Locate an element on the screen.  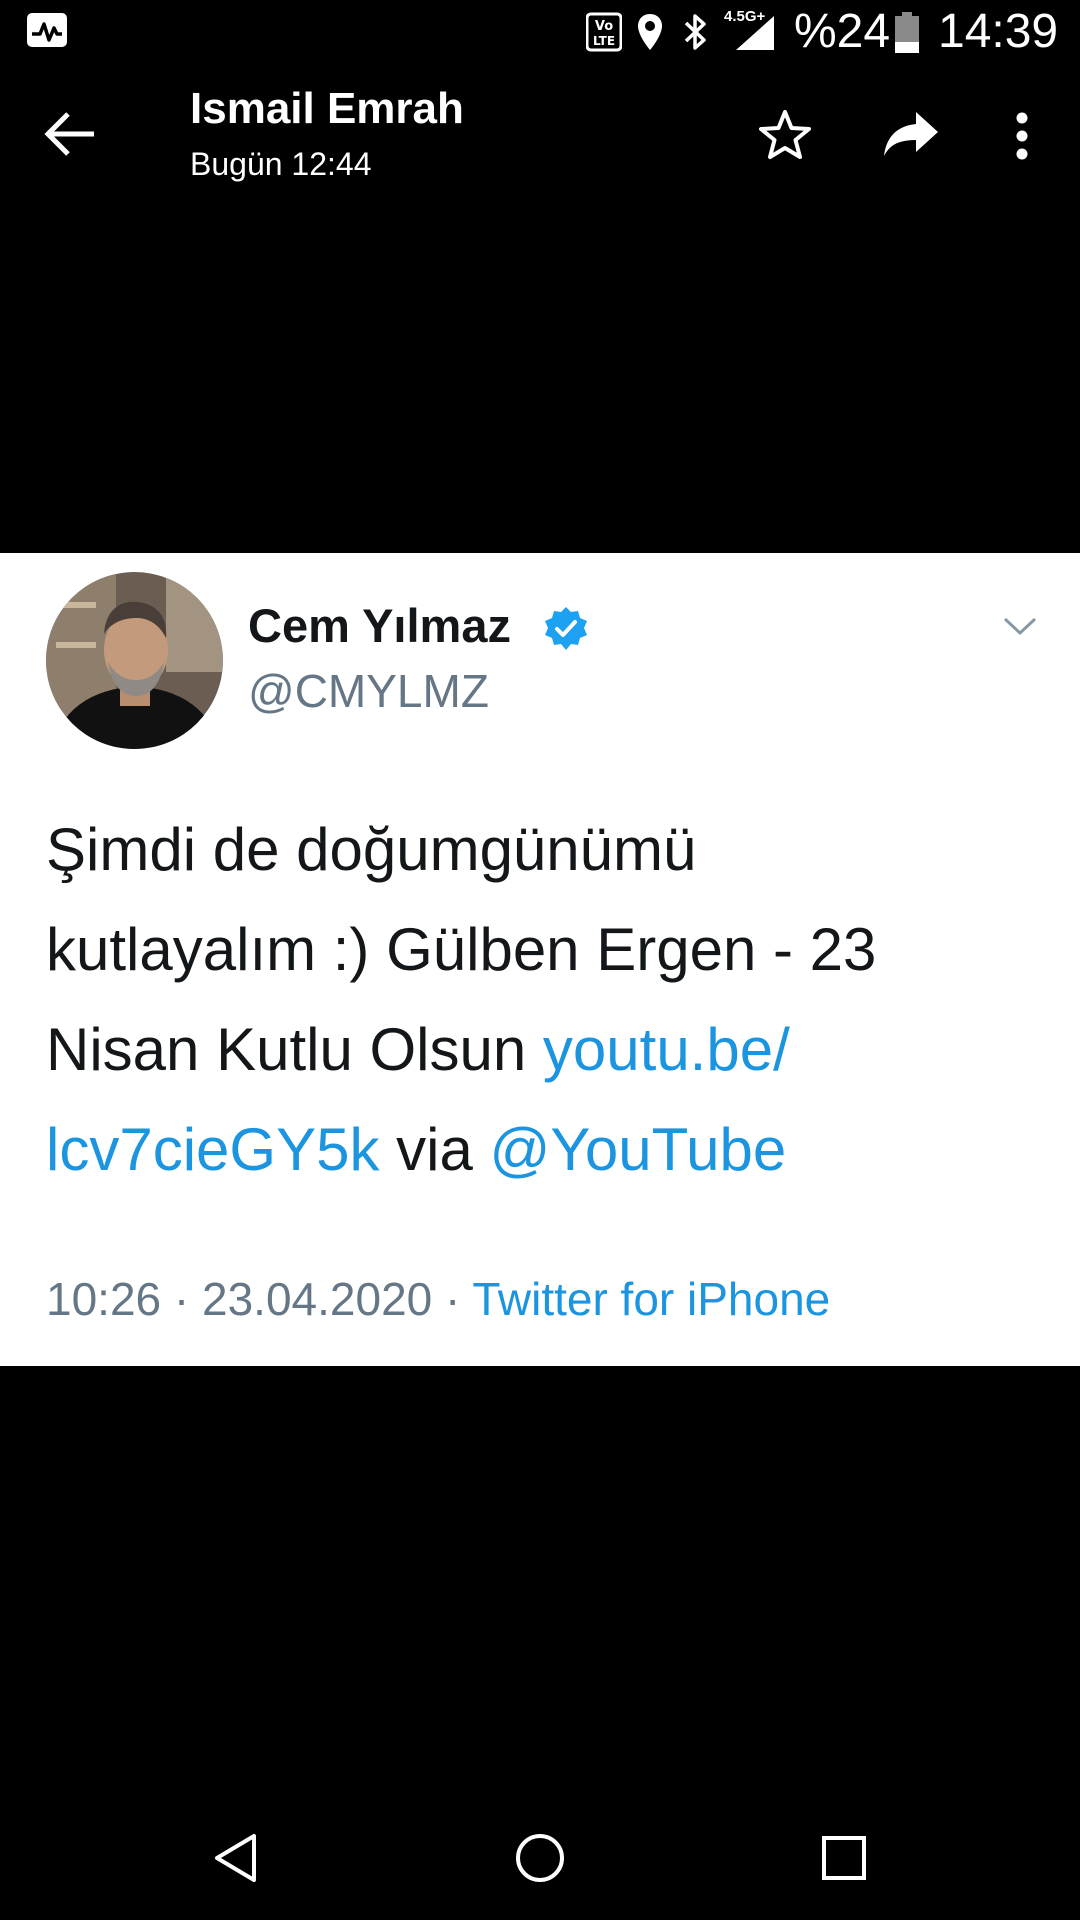
forward-icon is located at coordinates (911, 134).